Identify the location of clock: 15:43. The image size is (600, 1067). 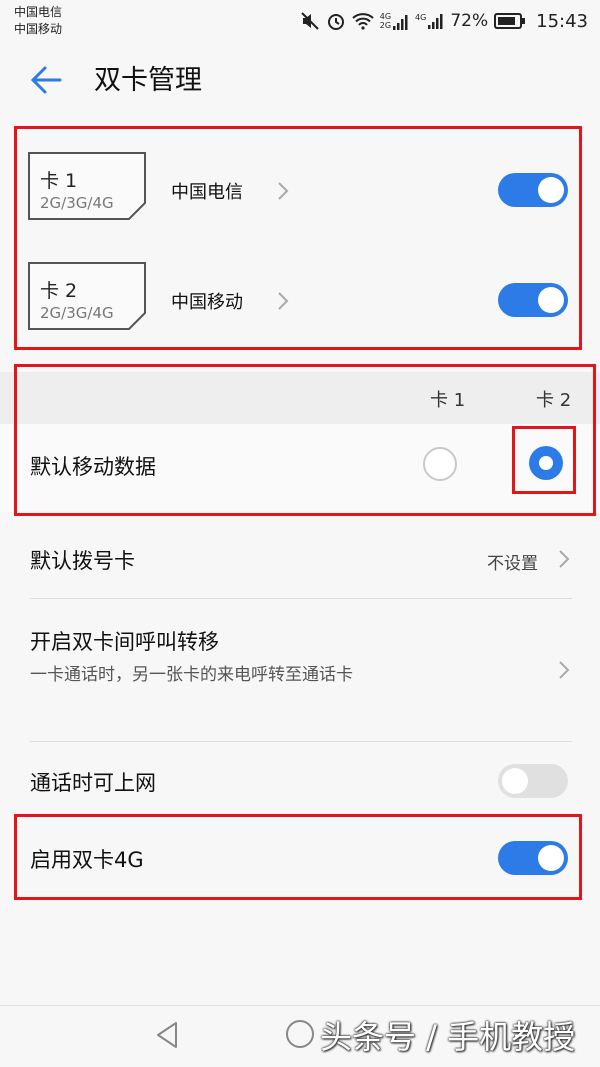
(562, 21).